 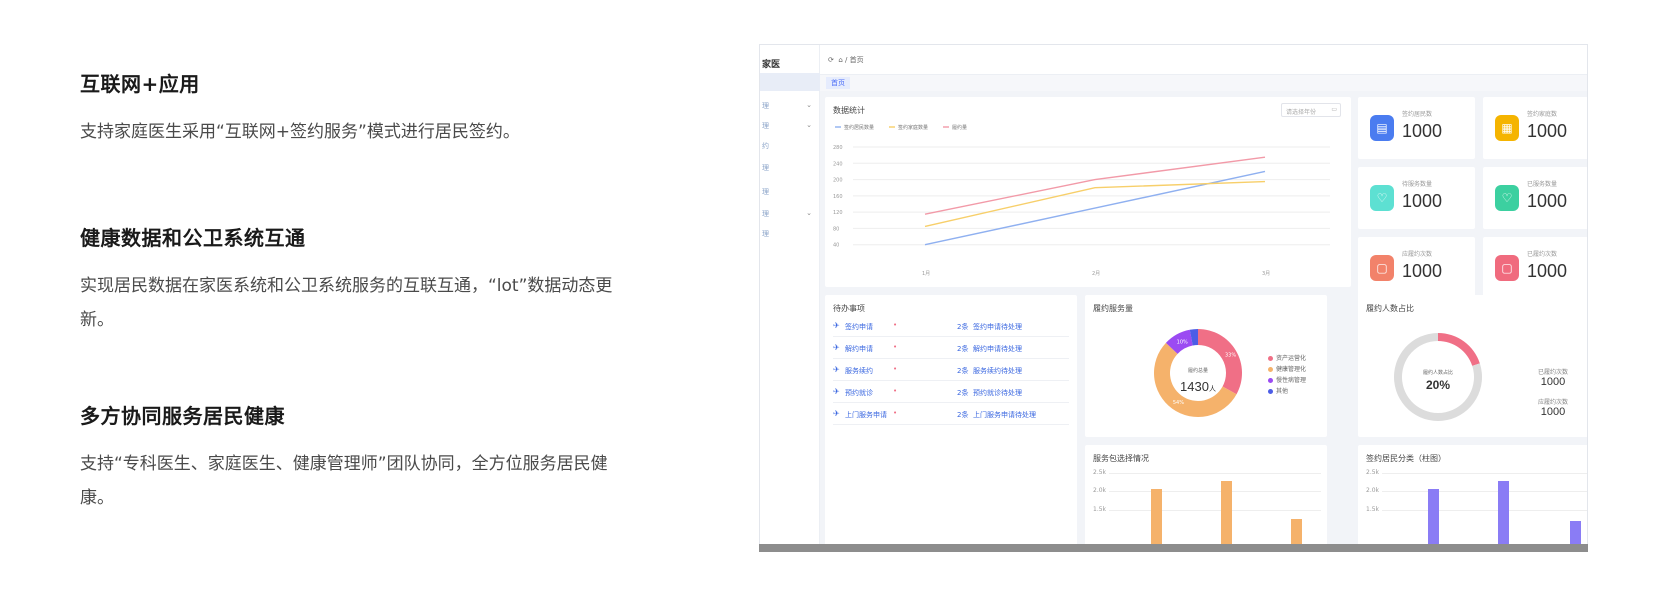 What do you see at coordinates (1095, 185) in the screenshot?
I see `series-line` at bounding box center [1095, 185].